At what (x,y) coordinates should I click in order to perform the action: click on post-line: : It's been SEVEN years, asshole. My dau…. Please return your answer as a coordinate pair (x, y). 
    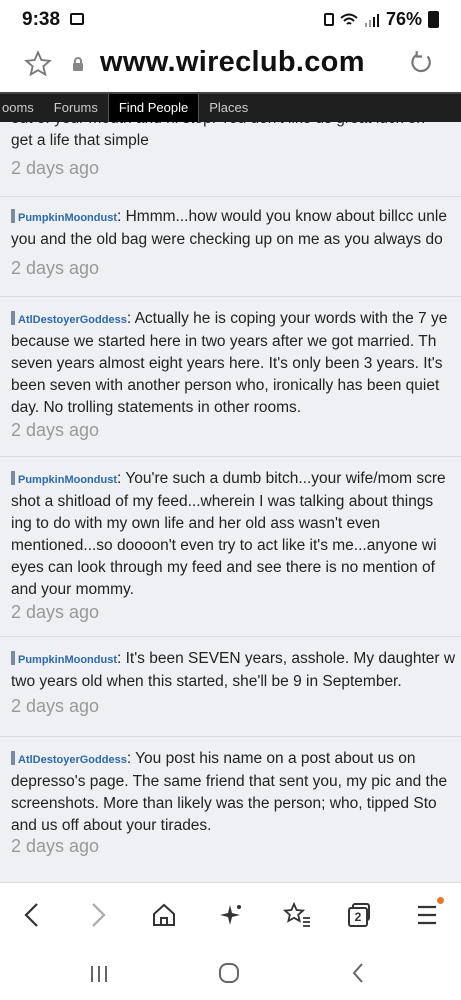
    Looking at the image, I should click on (286, 658).